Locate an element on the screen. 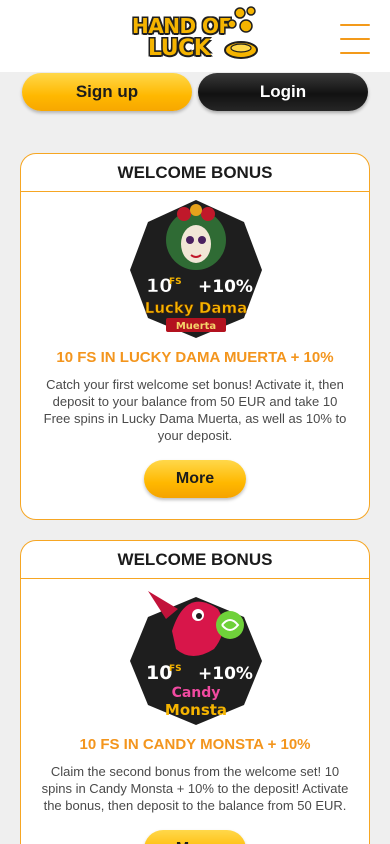 This screenshot has width=390, height=844. logo-text-line2: LUCK is located at coordinates (179, 48).